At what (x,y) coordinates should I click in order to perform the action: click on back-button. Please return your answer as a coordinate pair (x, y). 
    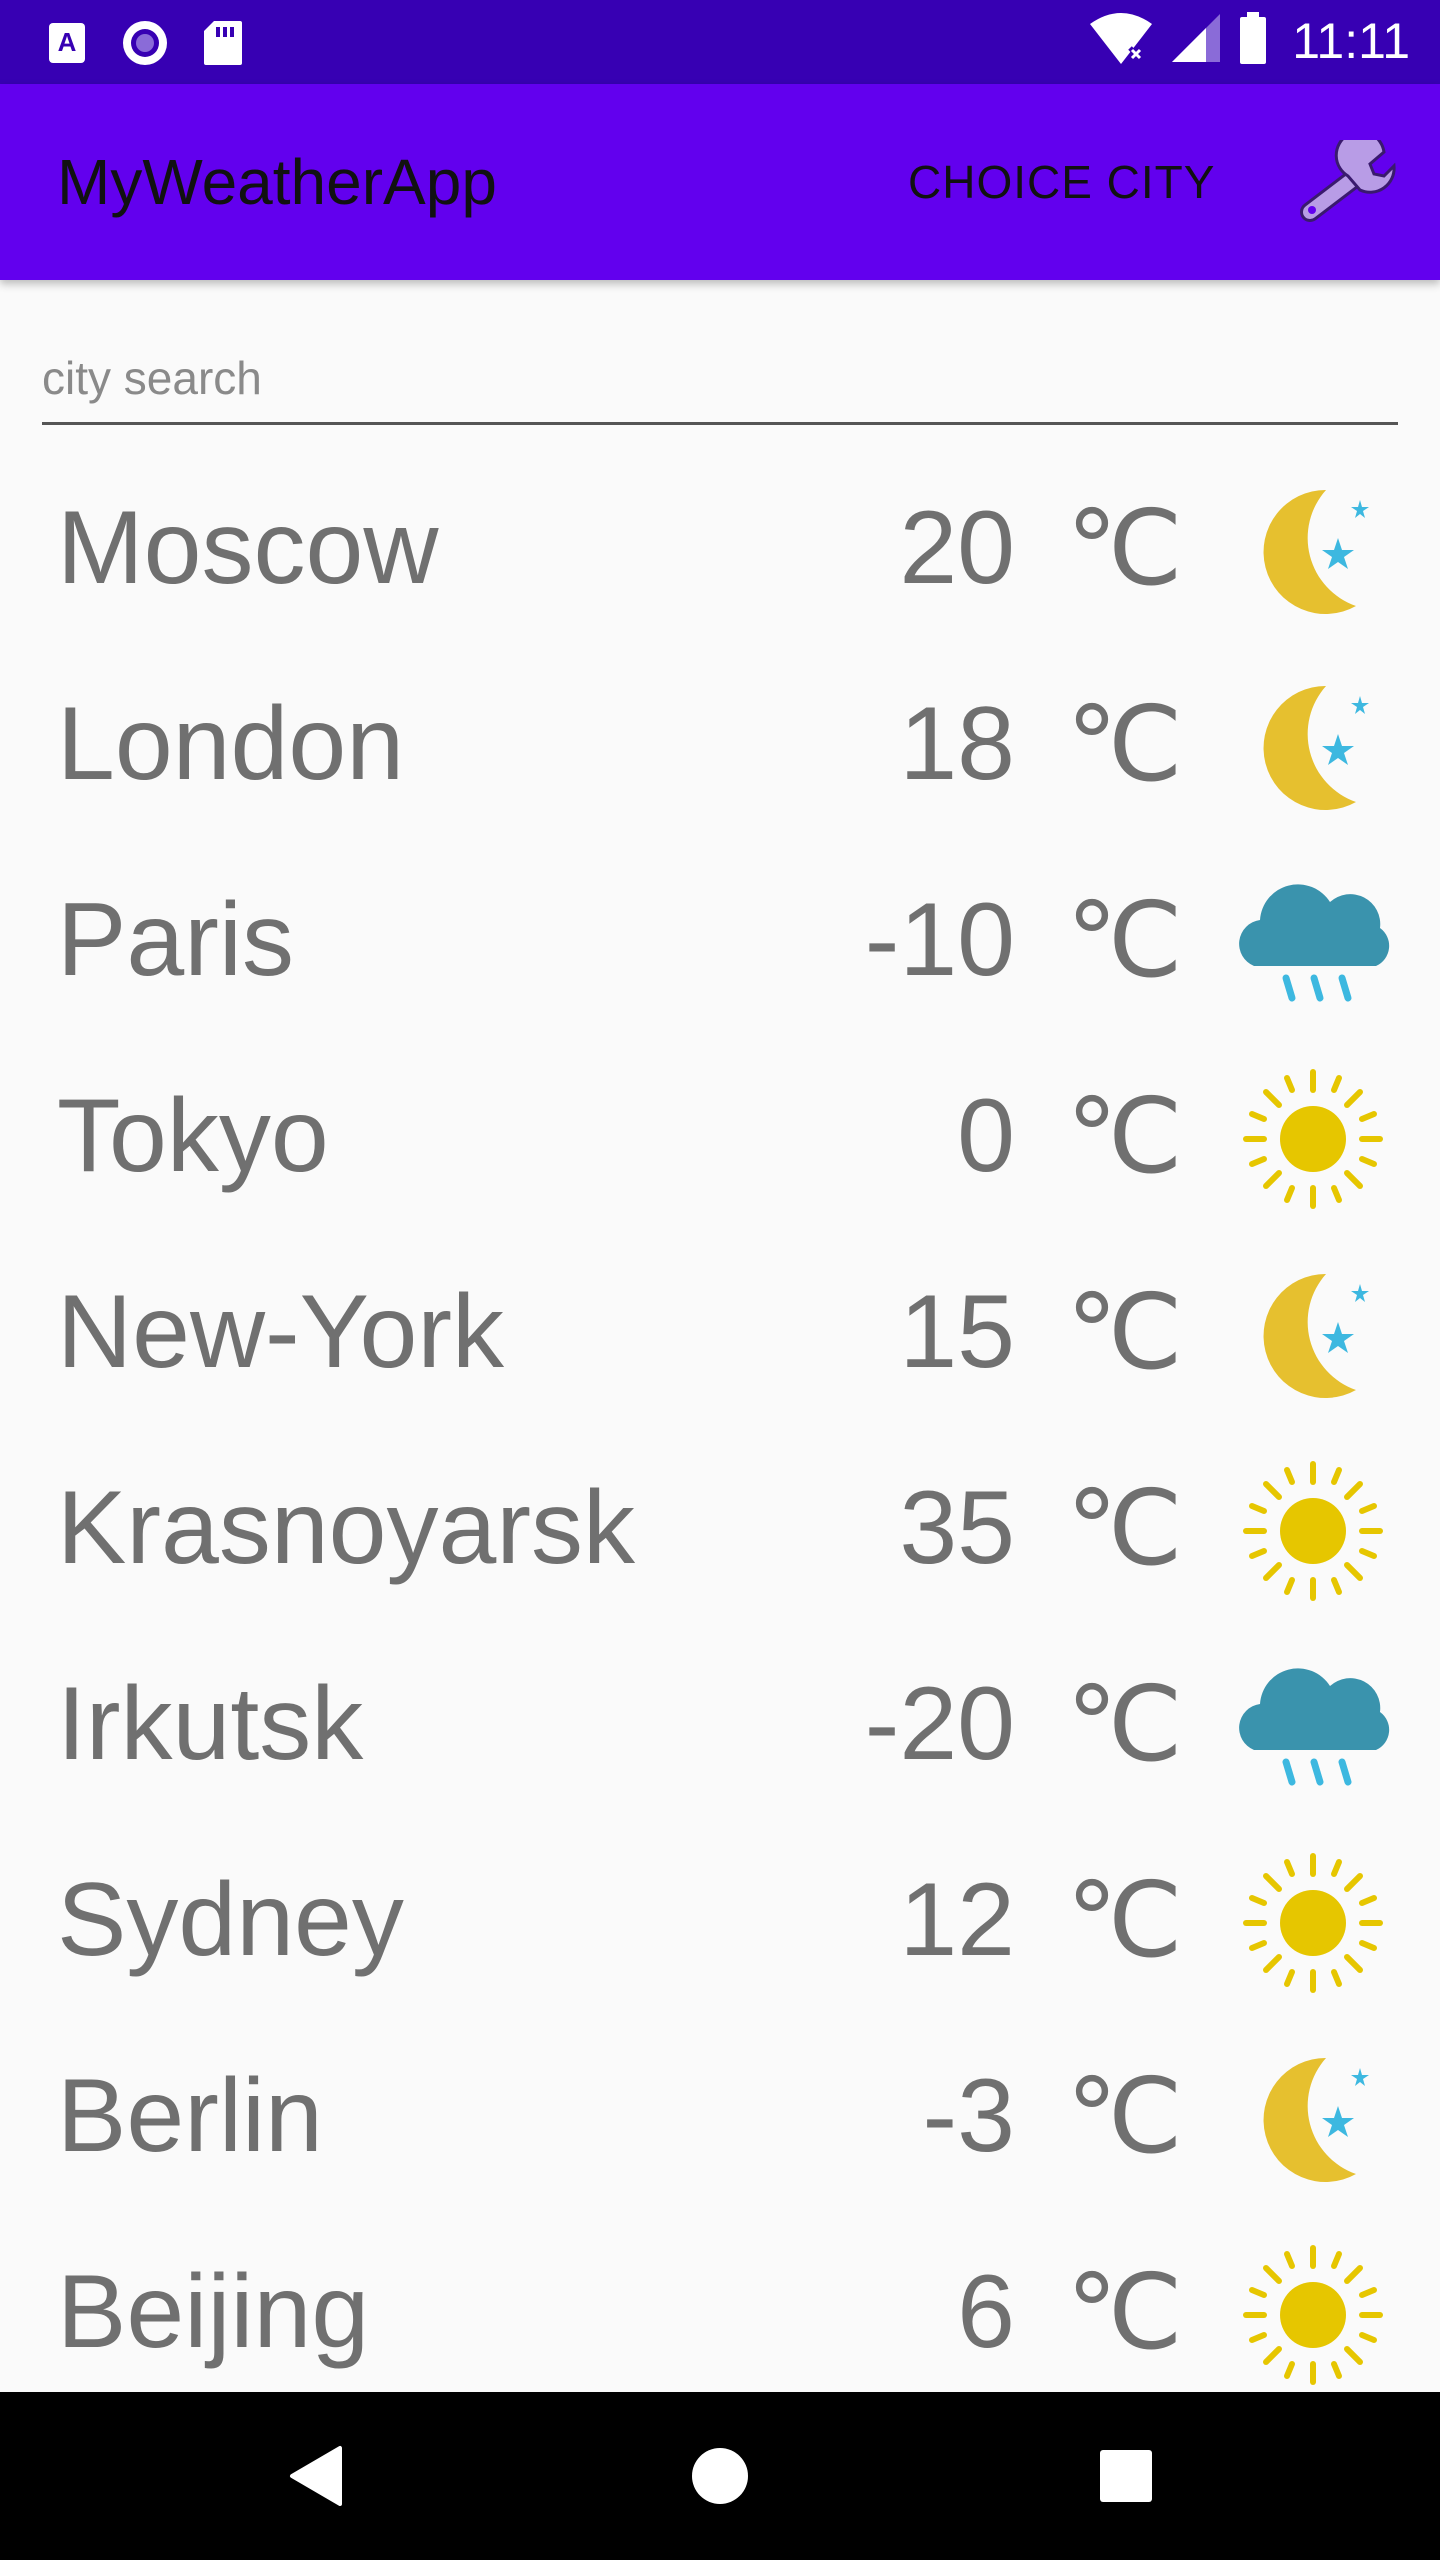
    Looking at the image, I should click on (316, 2476).